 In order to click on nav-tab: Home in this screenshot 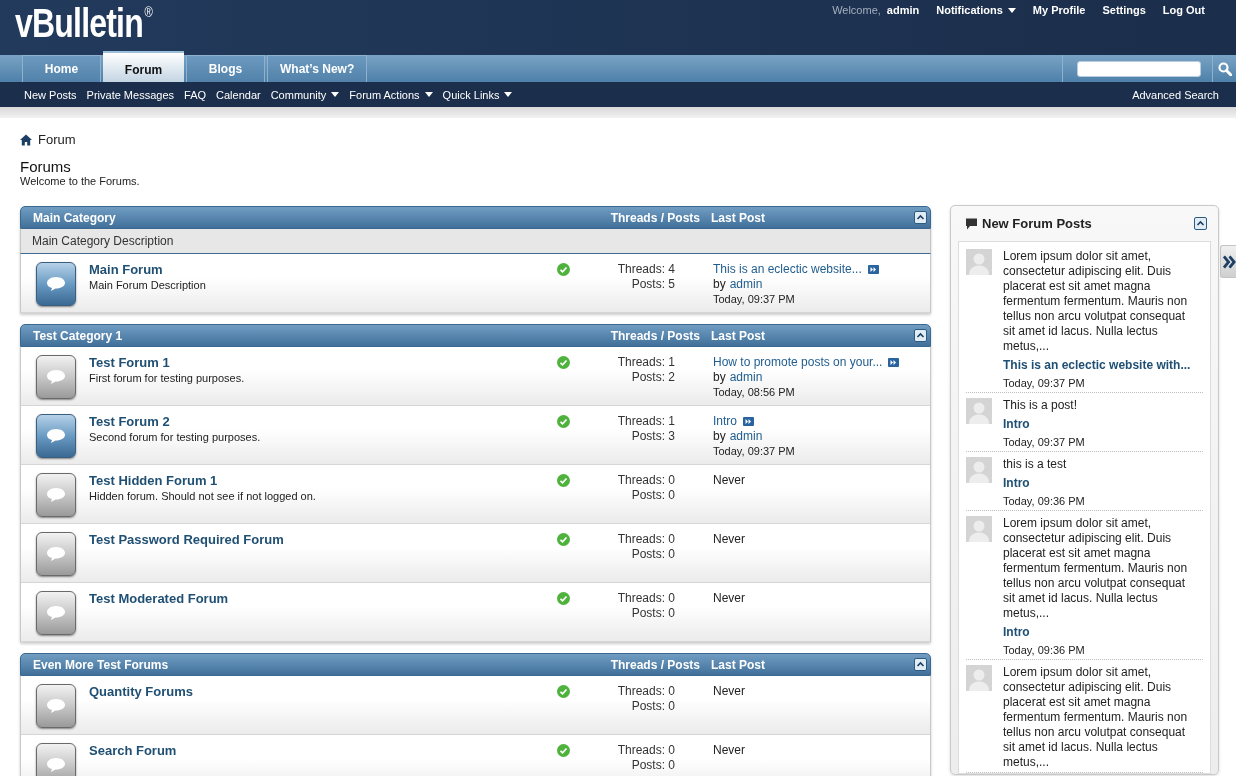, I will do `click(61, 68)`.